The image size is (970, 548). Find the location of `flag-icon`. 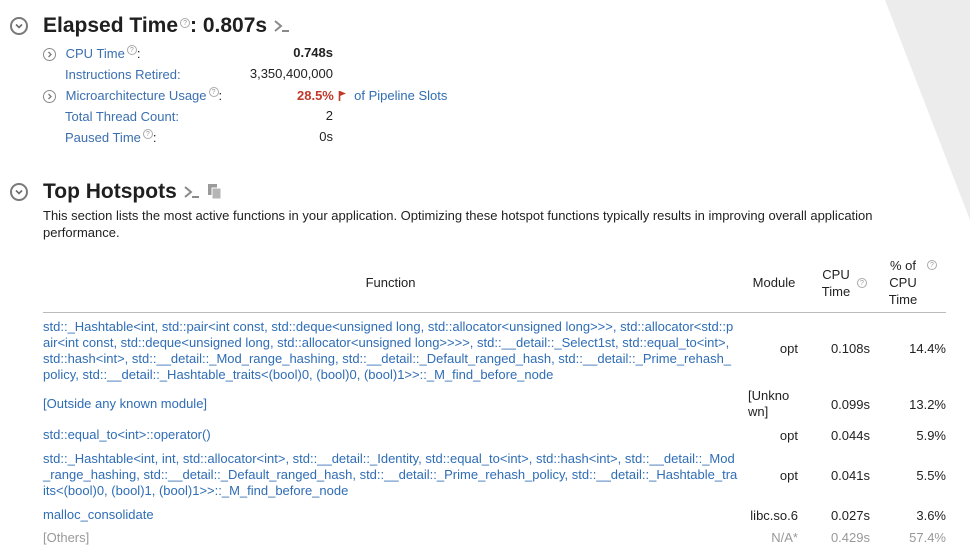

flag-icon is located at coordinates (342, 96).